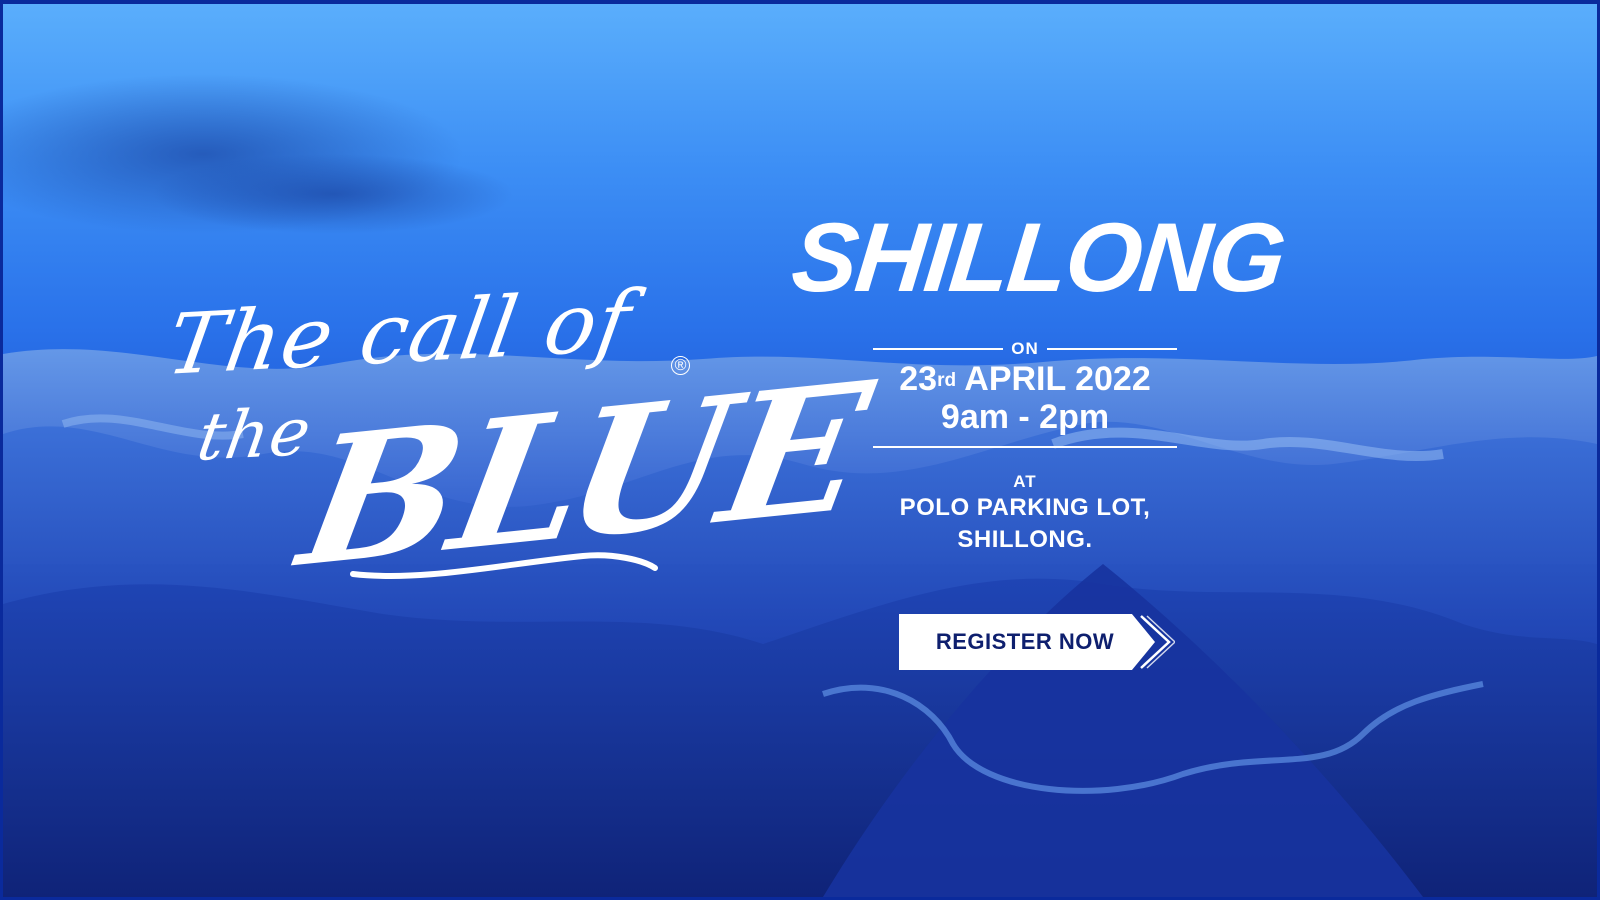 The height and width of the screenshot is (900, 1600). I want to click on register-cta: REGISTER NOW, so click(1039, 642).